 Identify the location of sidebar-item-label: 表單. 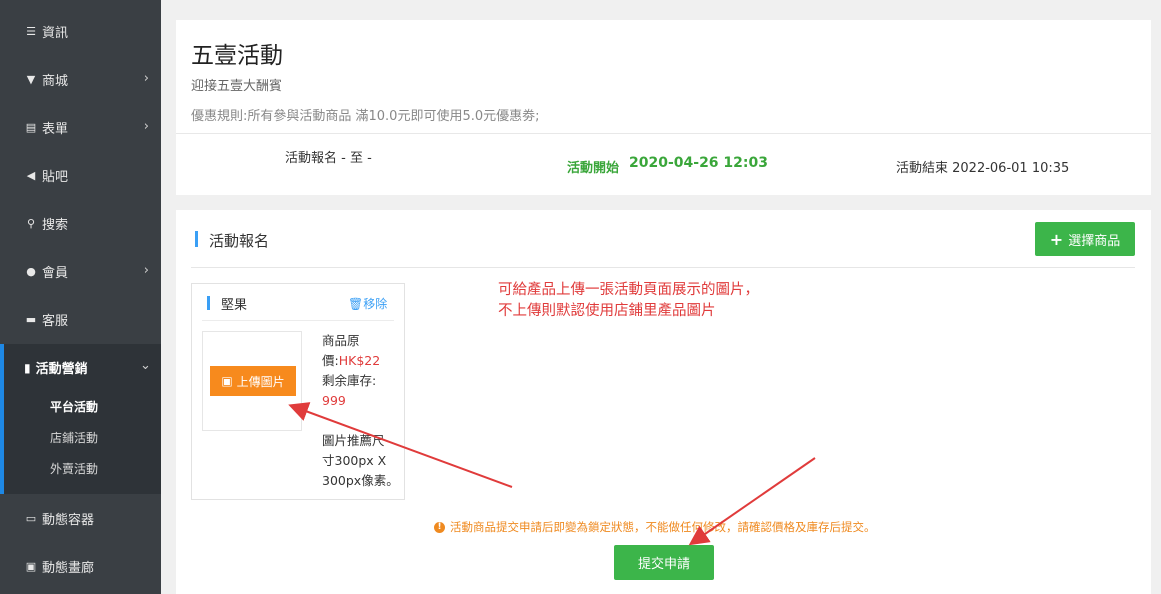
(55, 129).